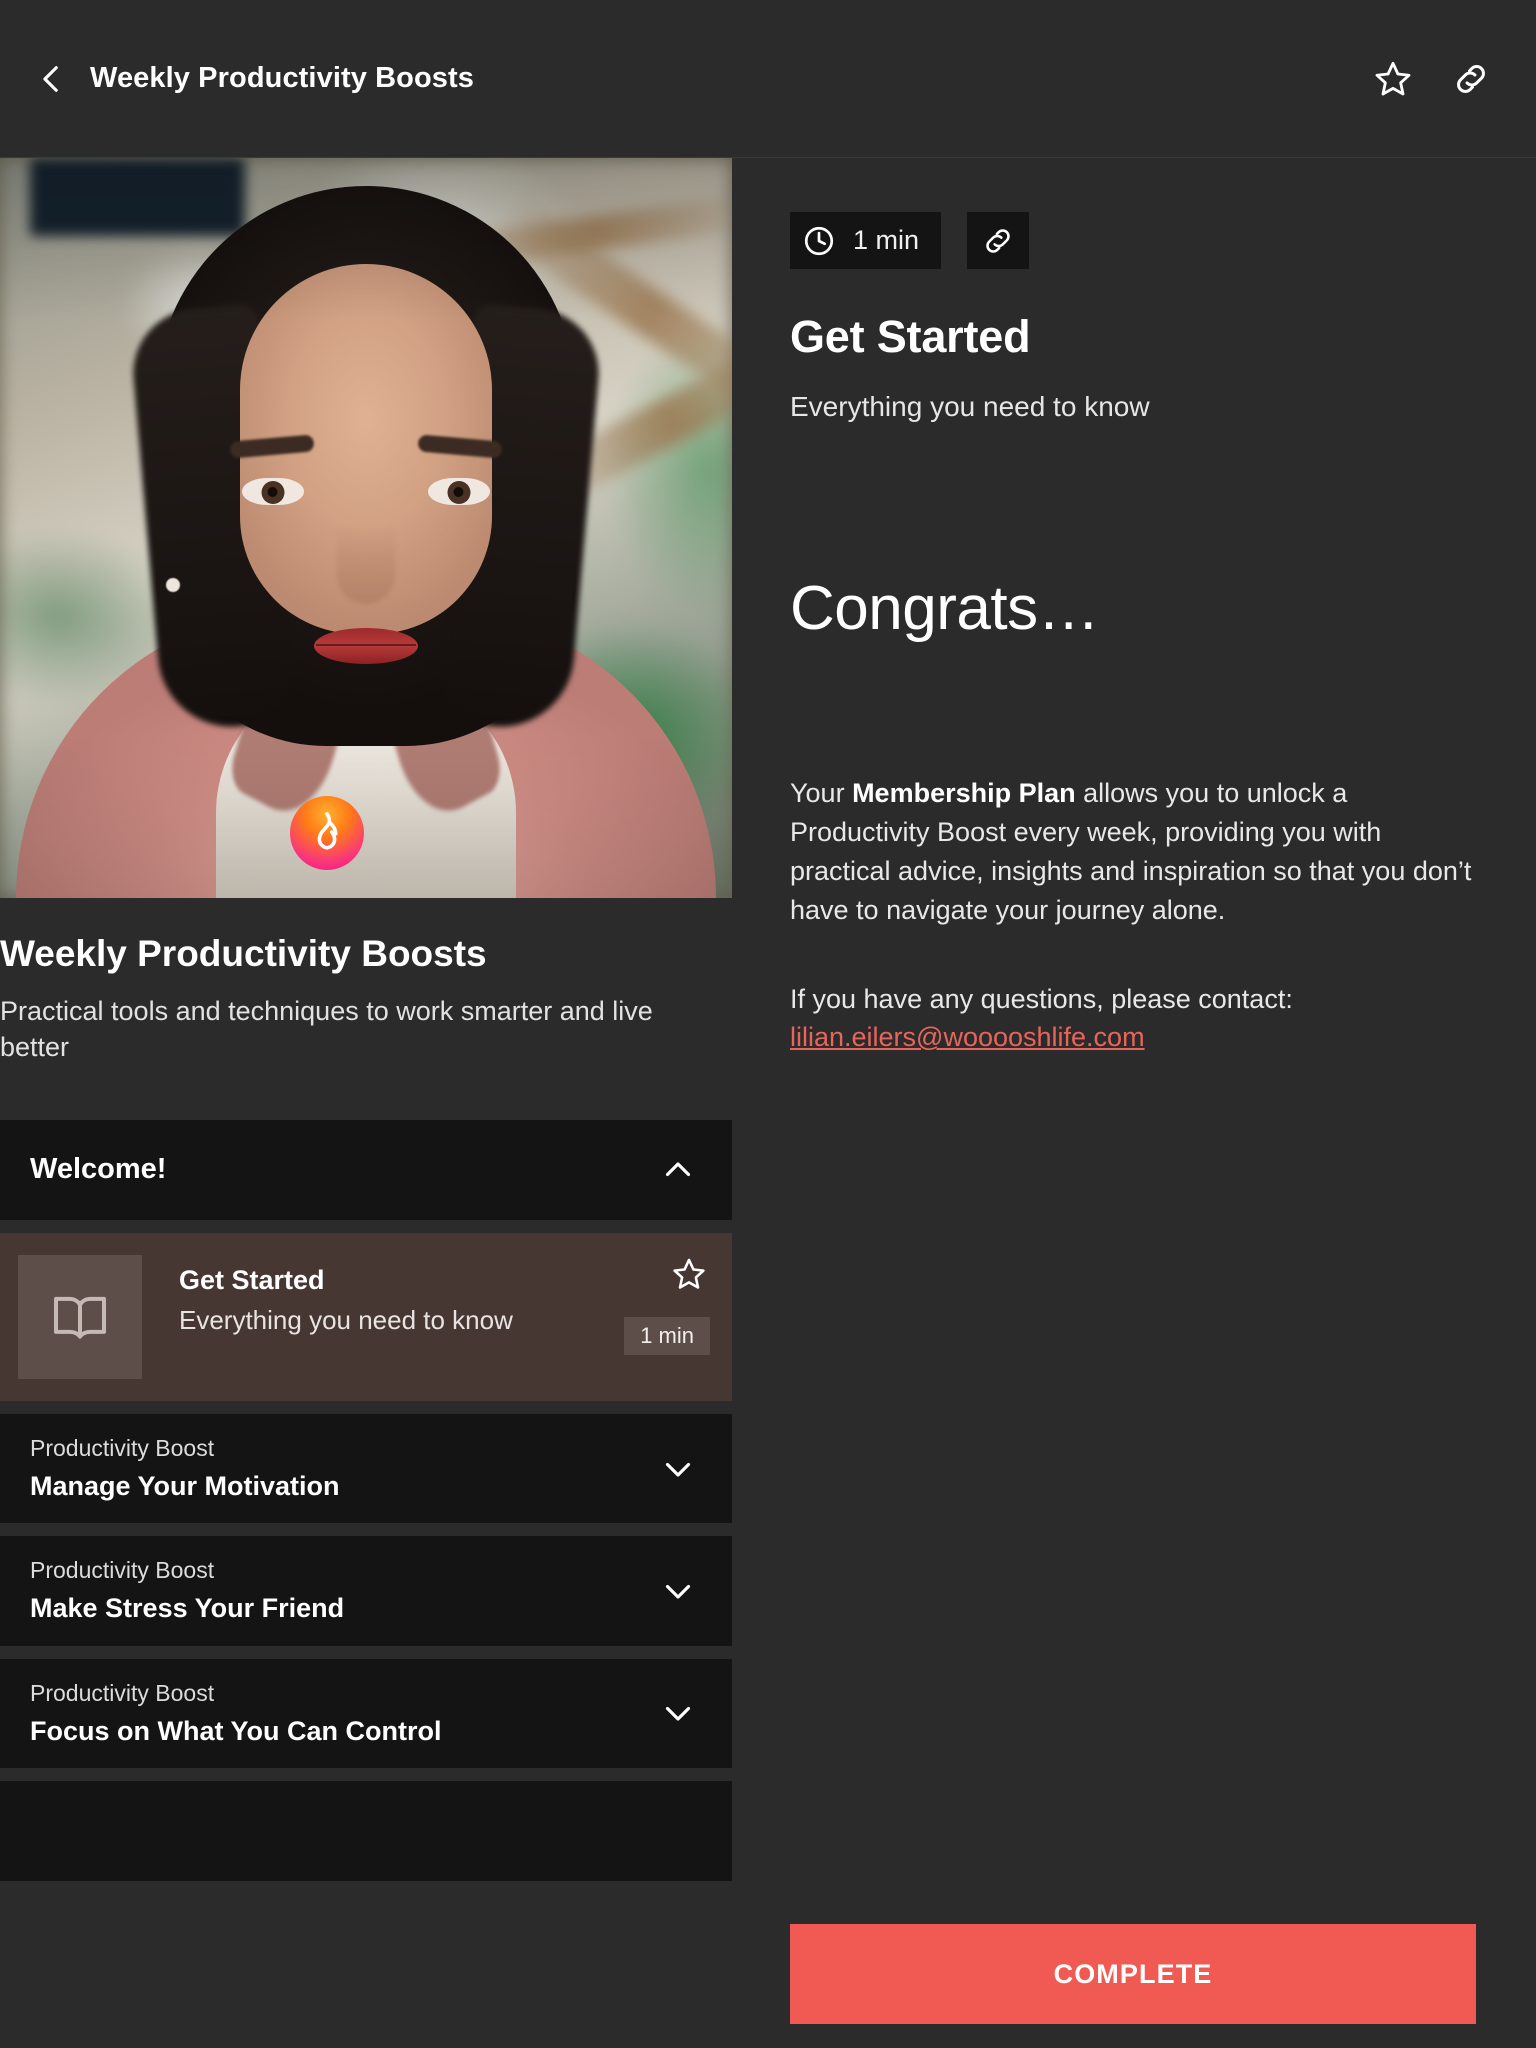 The width and height of the screenshot is (1536, 2048). I want to click on brand-flame-badge, so click(327, 833).